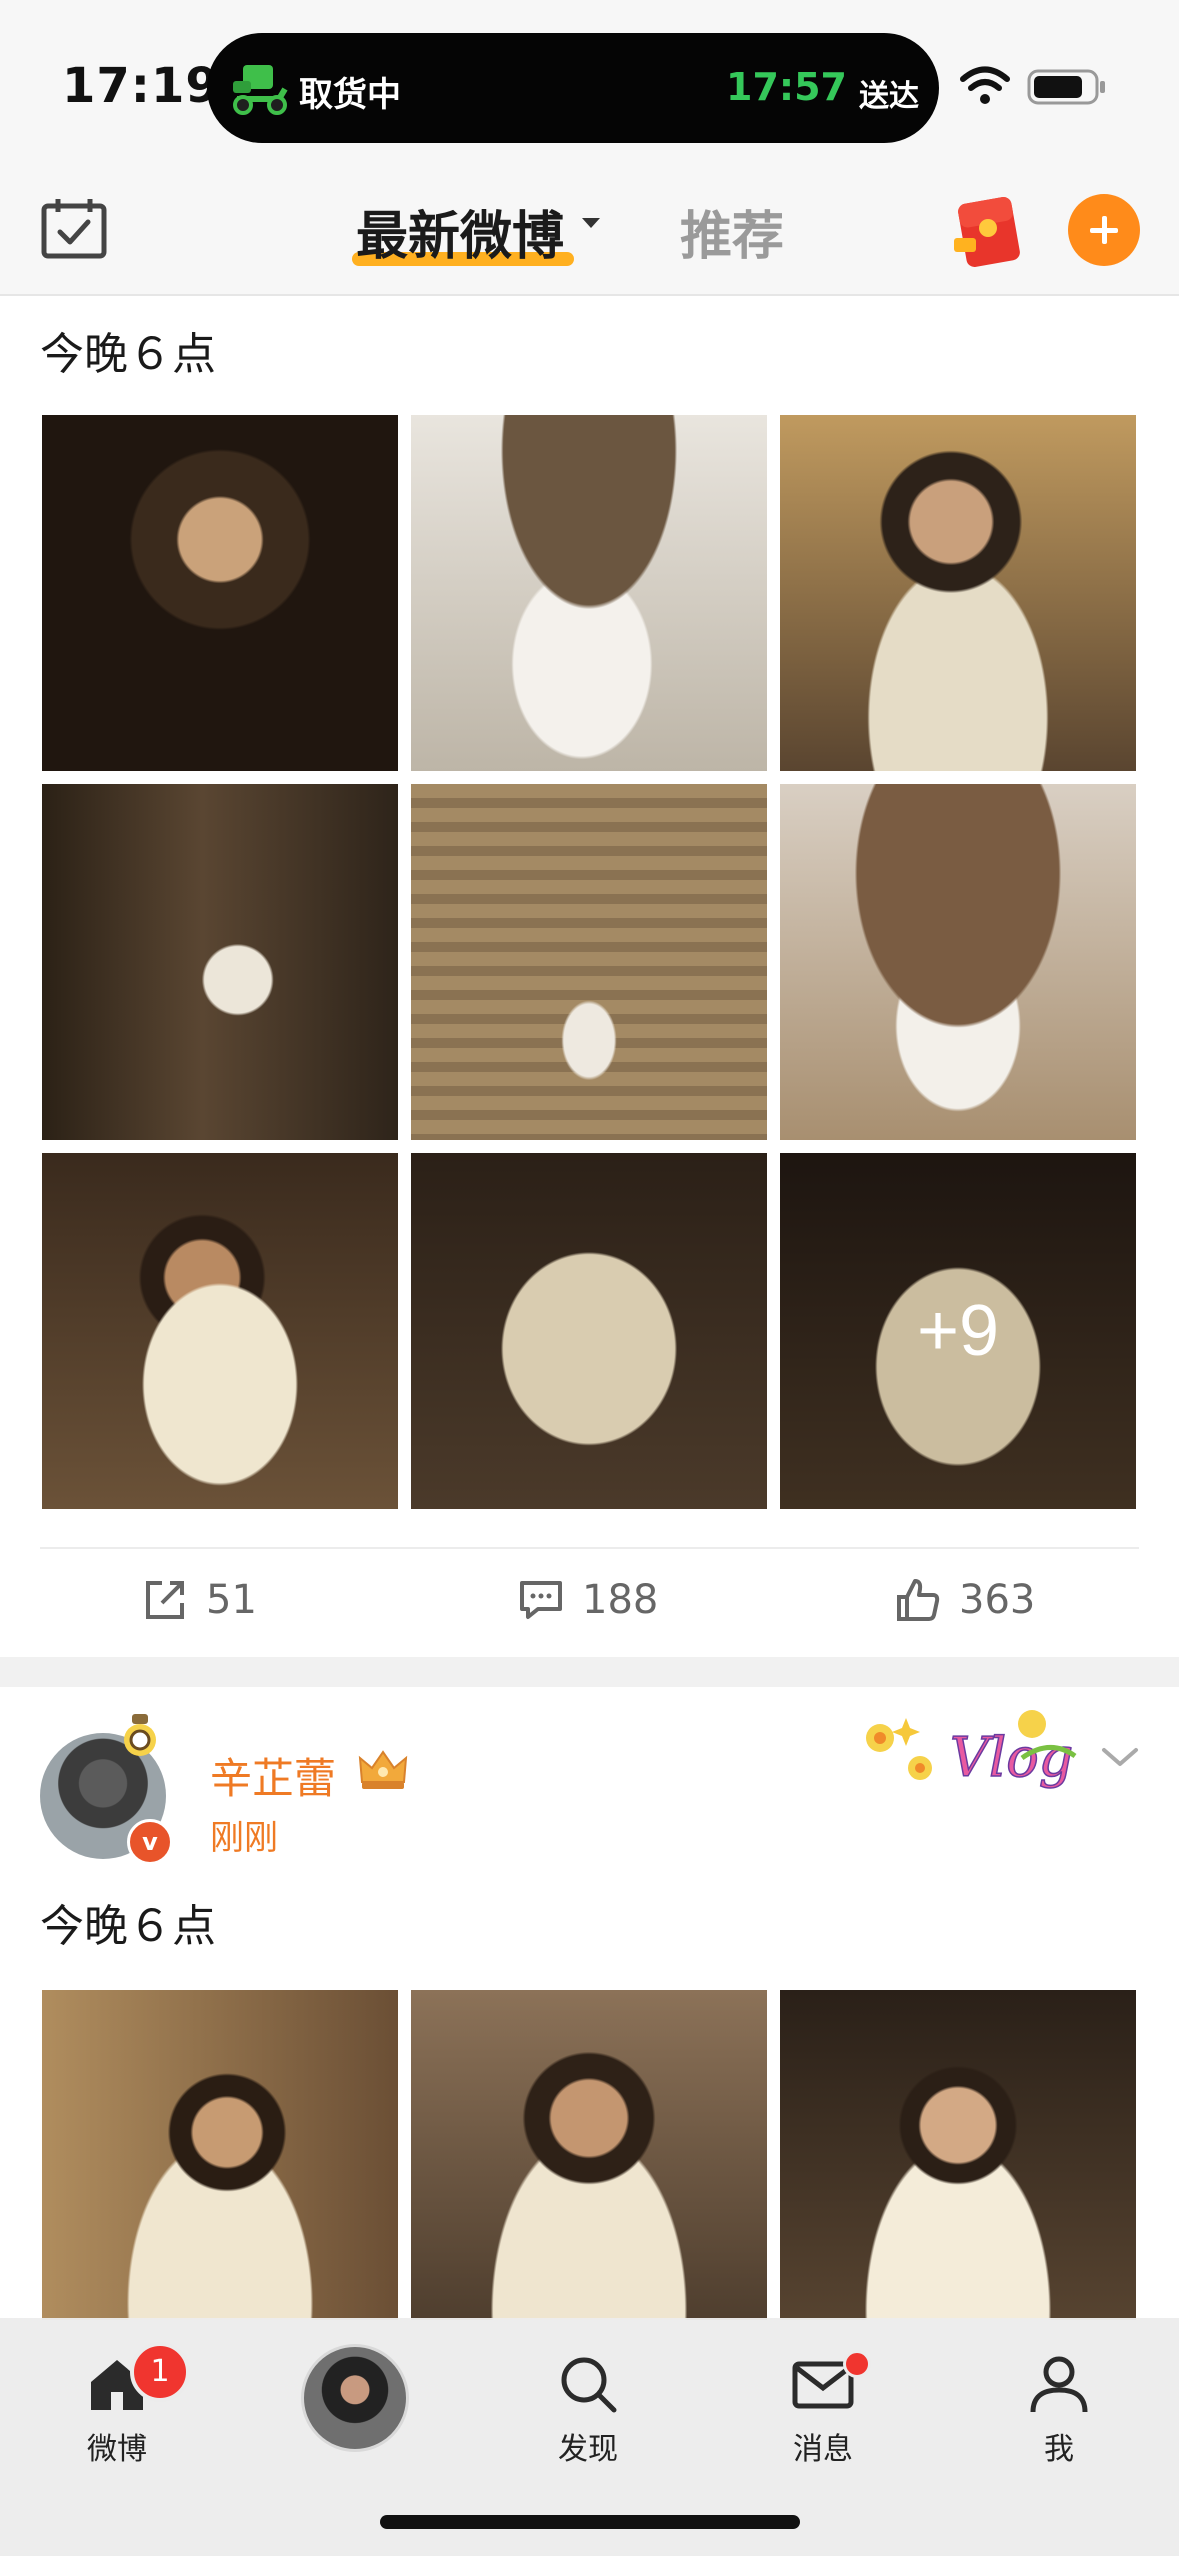 This screenshot has width=1179, height=2556. Describe the element at coordinates (1120, 1757) in the screenshot. I see `chevron-down-icon` at that location.